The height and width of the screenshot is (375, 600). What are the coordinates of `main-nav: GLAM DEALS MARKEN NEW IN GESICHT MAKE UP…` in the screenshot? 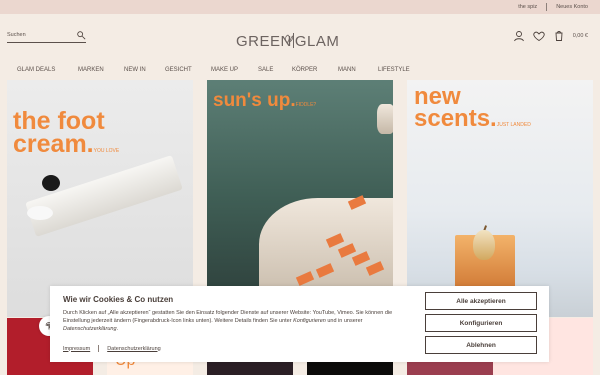 It's located at (300, 70).